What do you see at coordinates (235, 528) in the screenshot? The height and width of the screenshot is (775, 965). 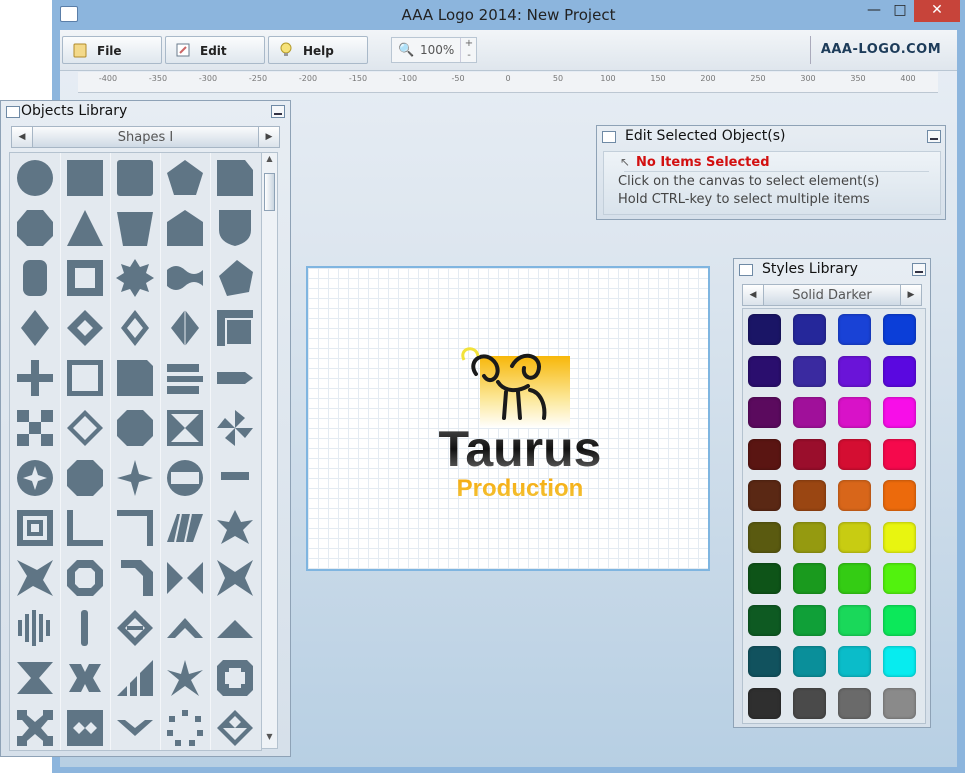 I see `shape-tile-swirl-star` at bounding box center [235, 528].